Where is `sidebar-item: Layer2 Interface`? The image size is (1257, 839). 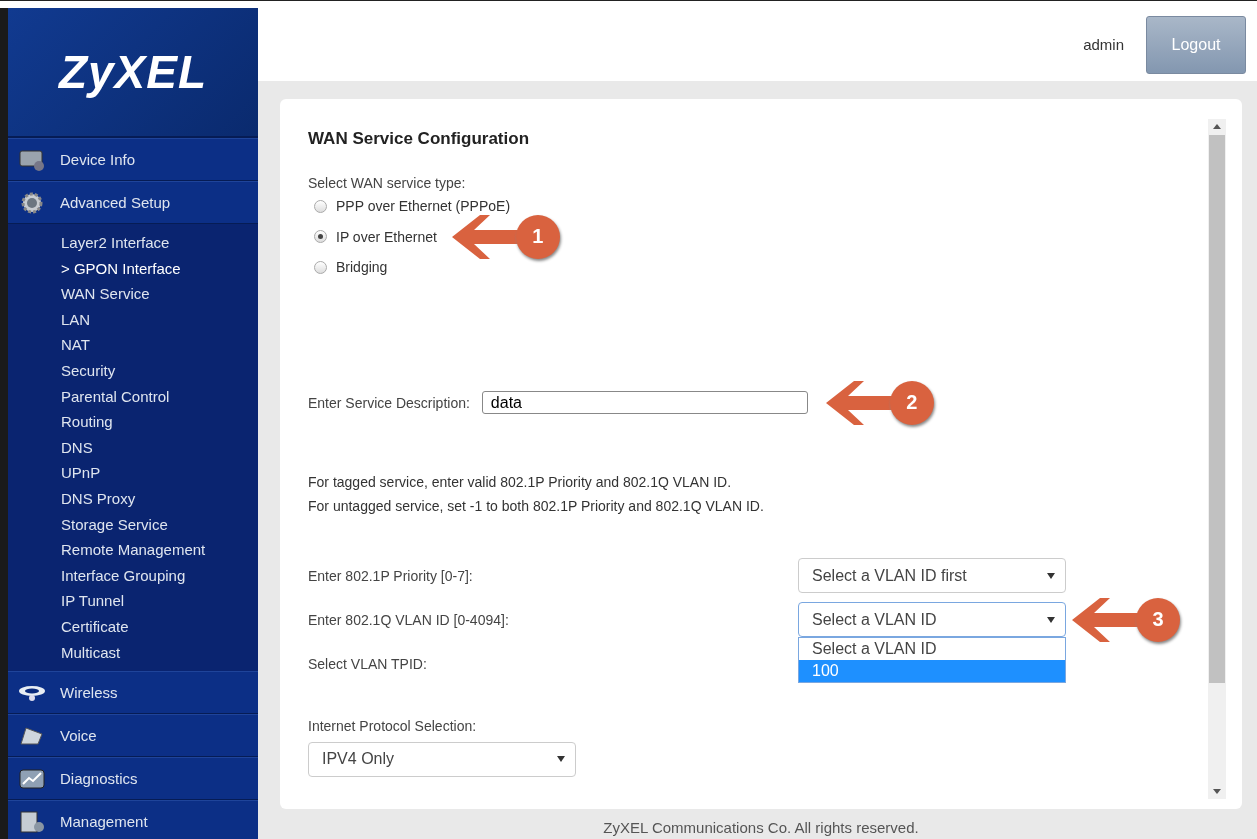
sidebar-item: Layer2 Interface is located at coordinates (159, 243).